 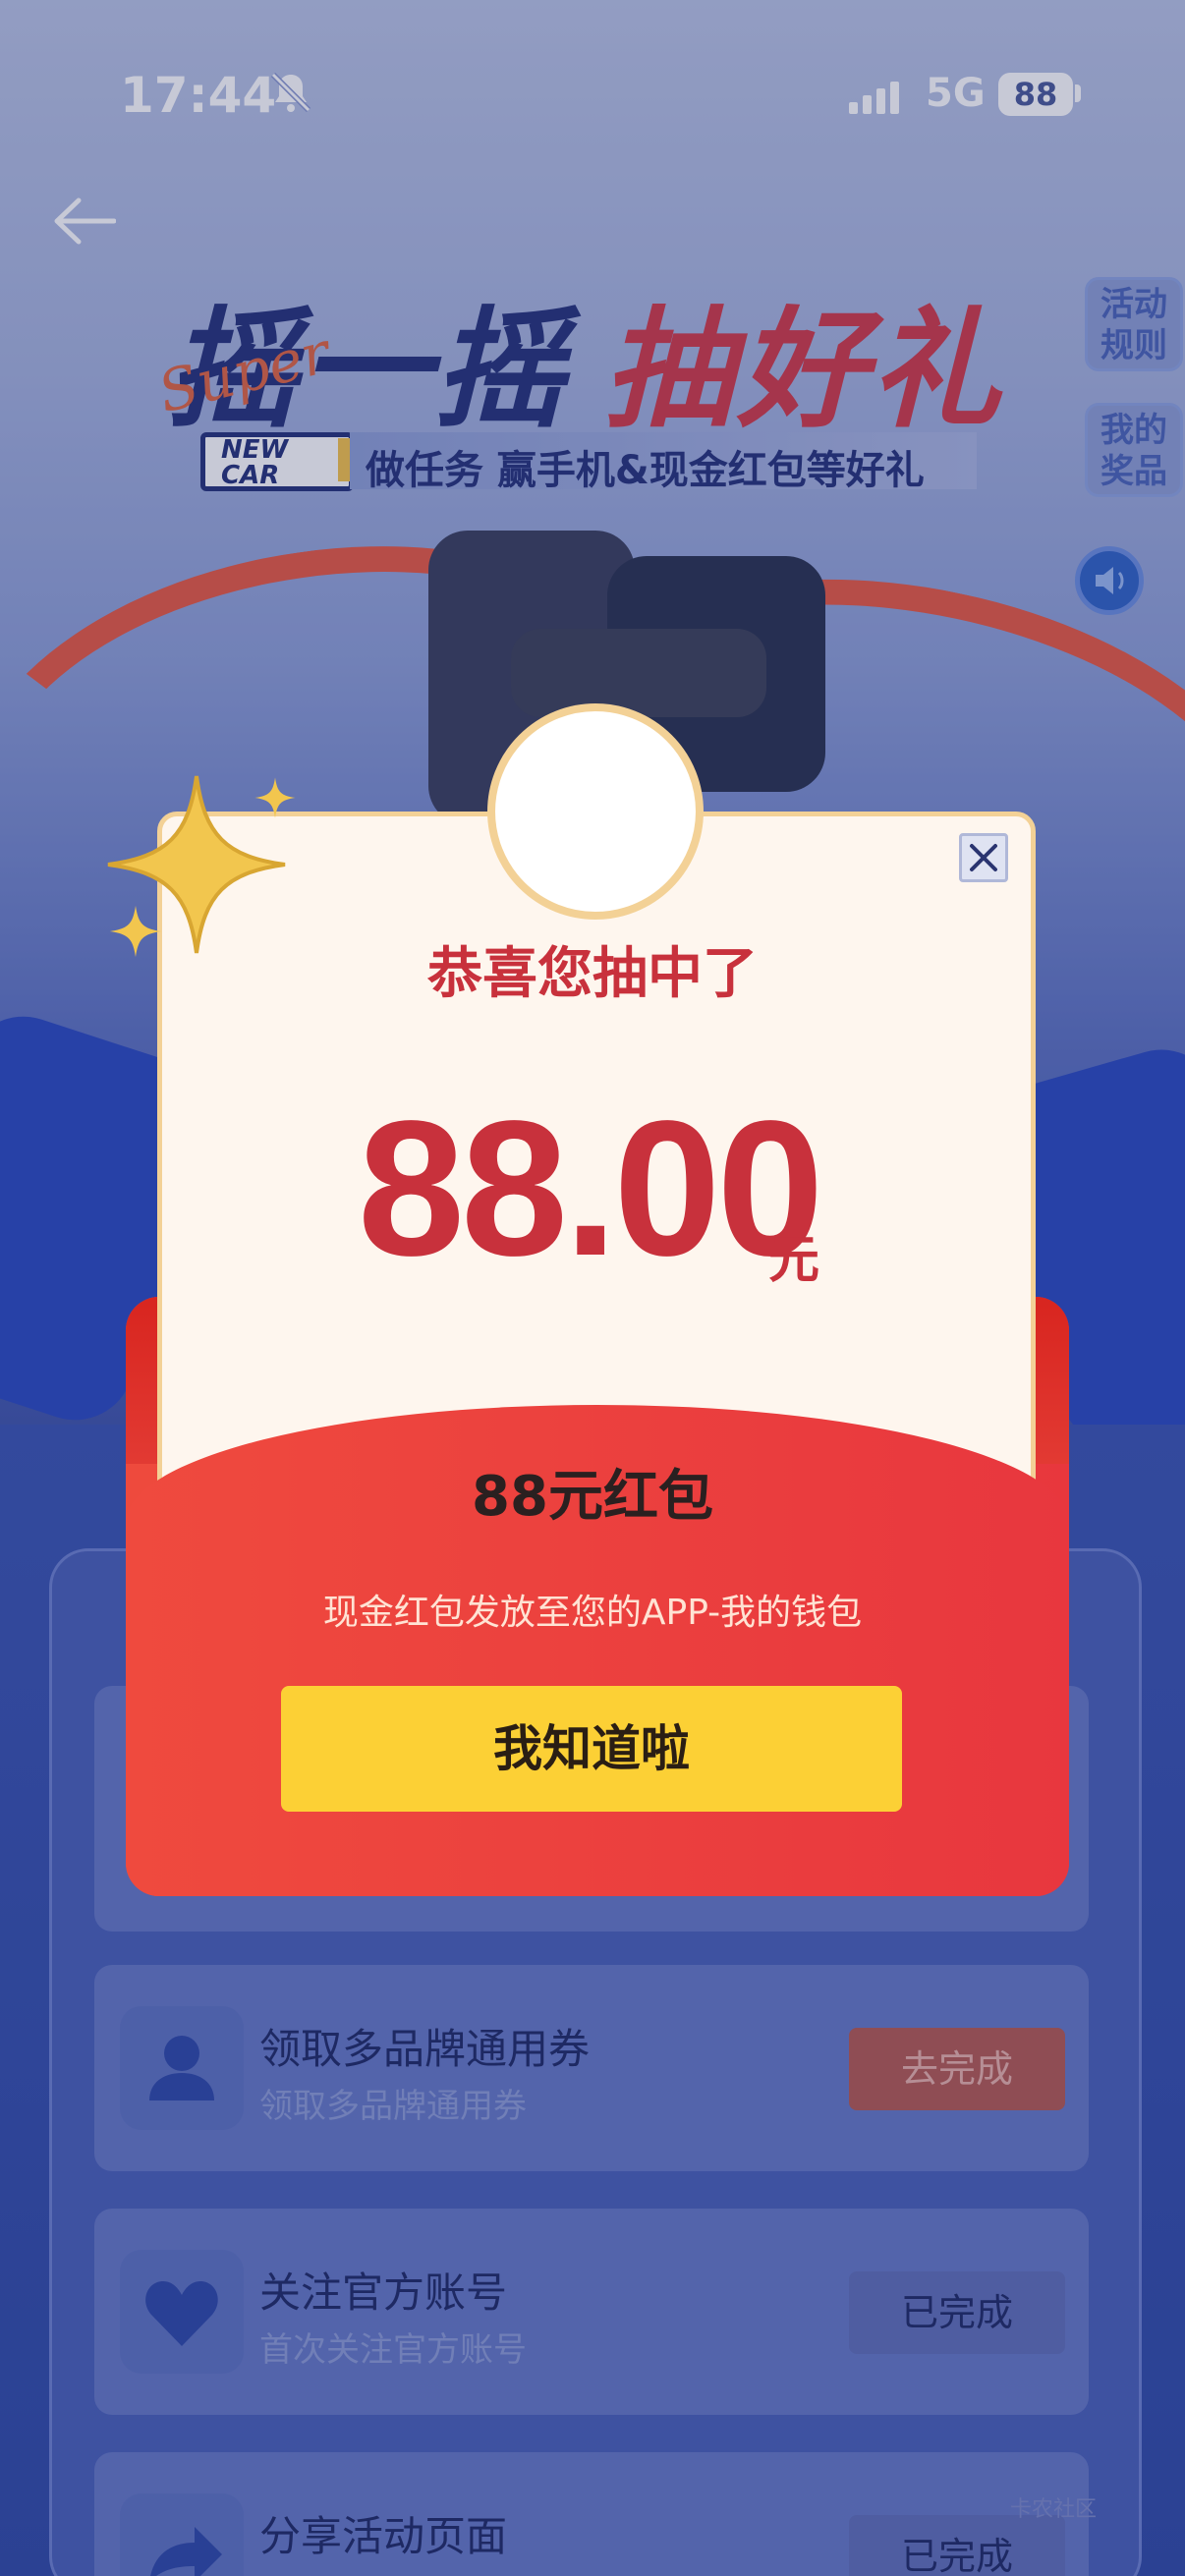 I want to click on prize-amount: 88.00, so click(x=591, y=1188).